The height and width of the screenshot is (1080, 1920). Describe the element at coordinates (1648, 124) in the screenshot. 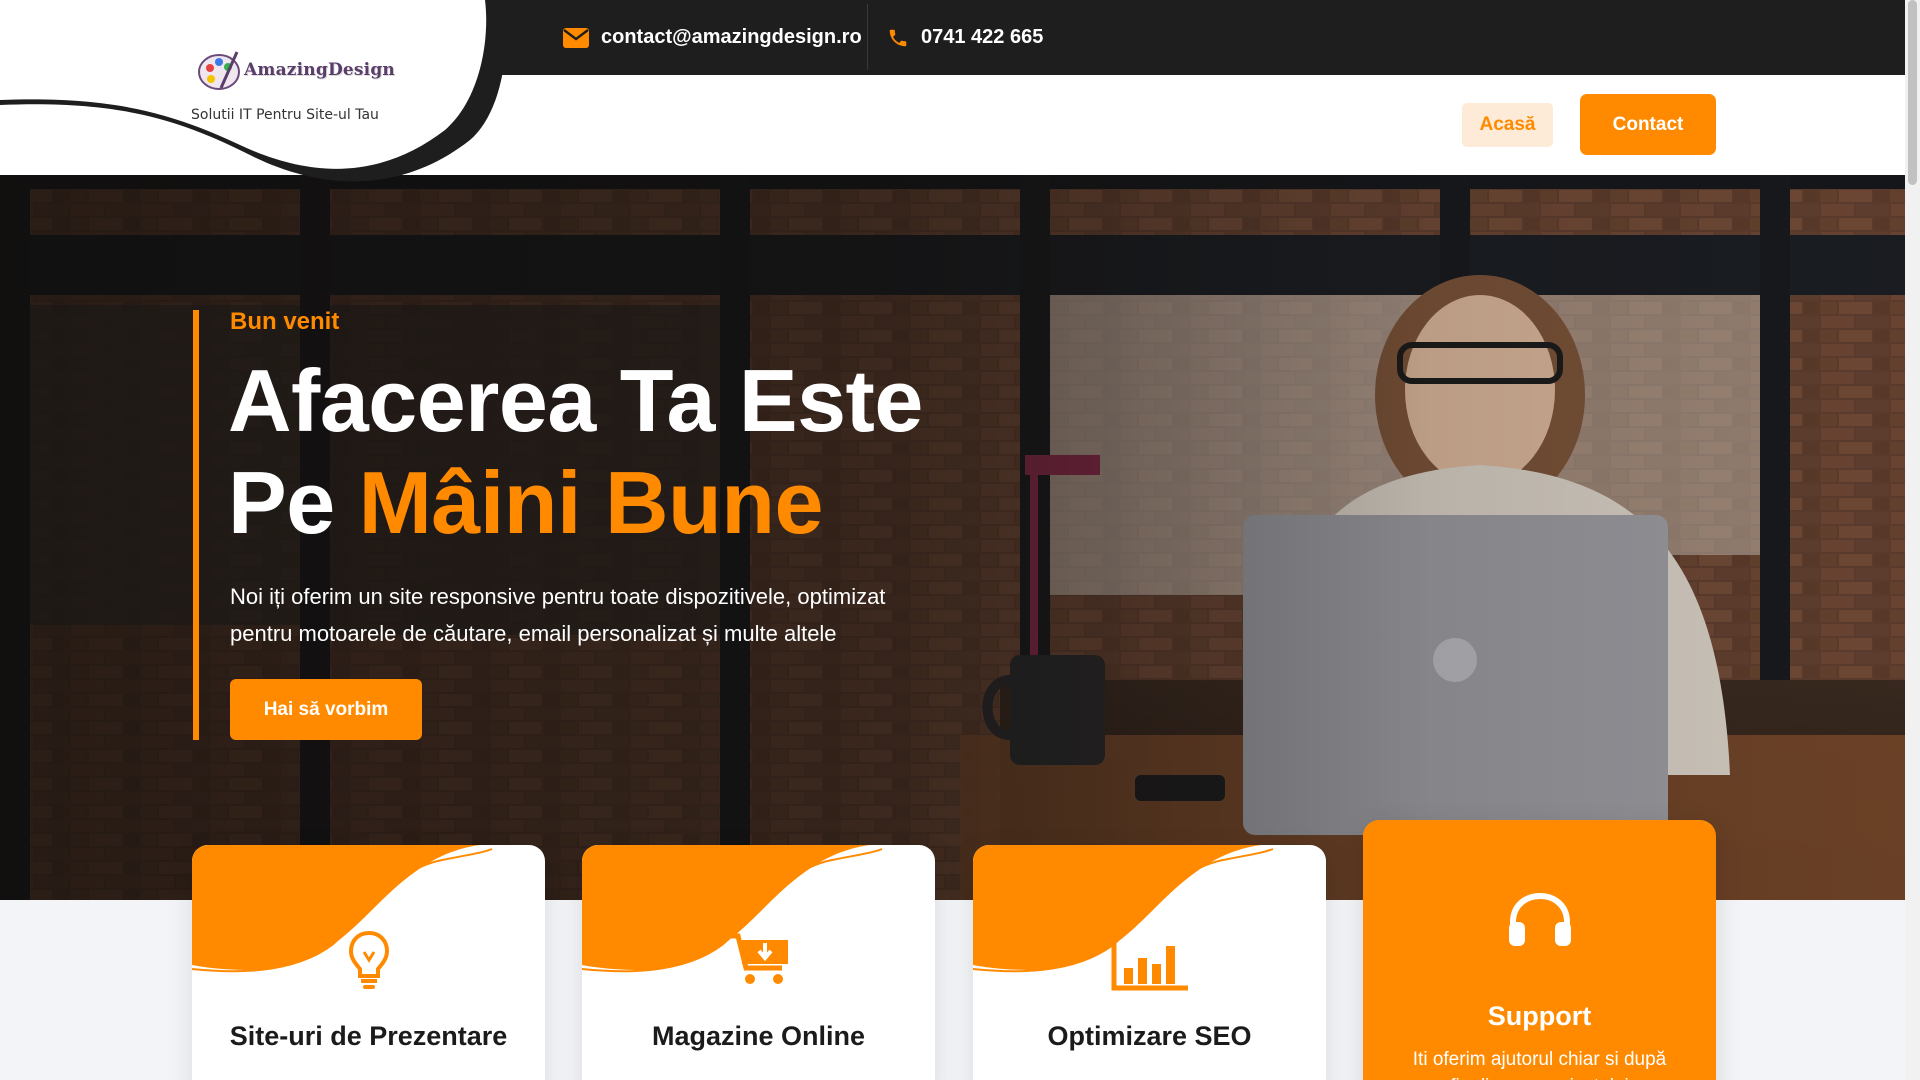

I see `nav-contact-button: Contact` at that location.